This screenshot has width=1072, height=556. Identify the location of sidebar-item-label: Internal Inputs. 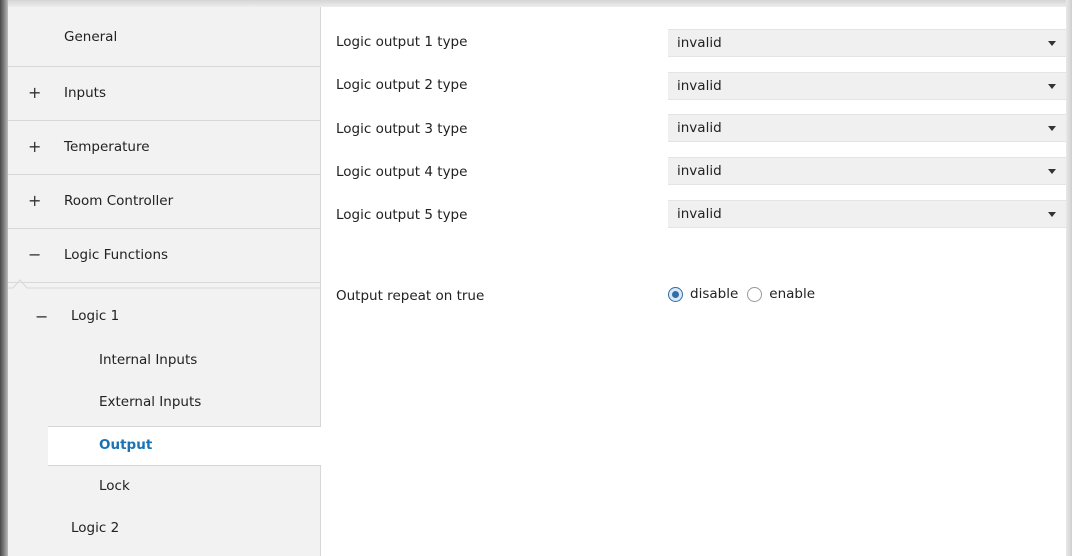
(148, 360).